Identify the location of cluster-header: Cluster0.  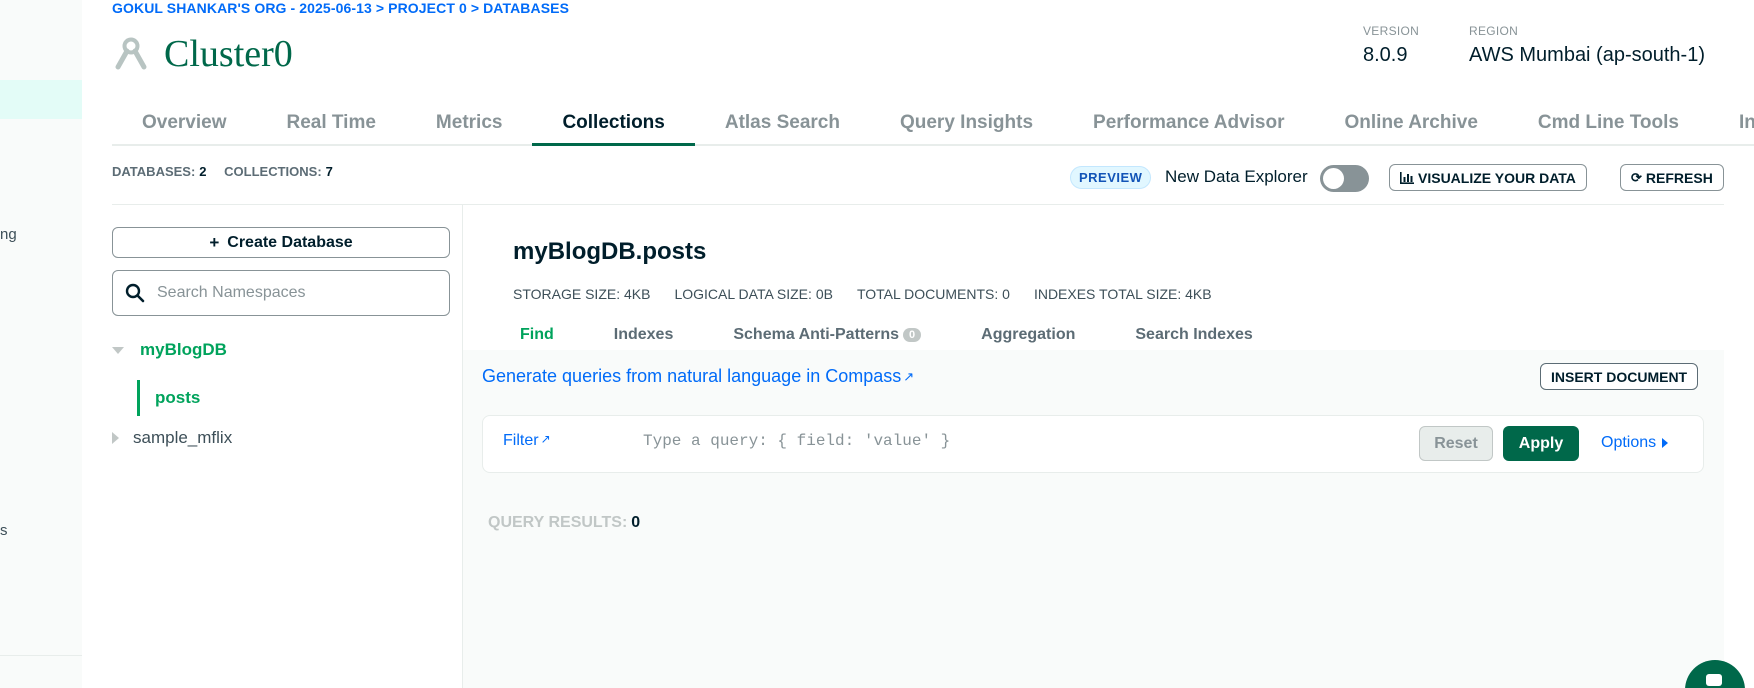
(202, 54).